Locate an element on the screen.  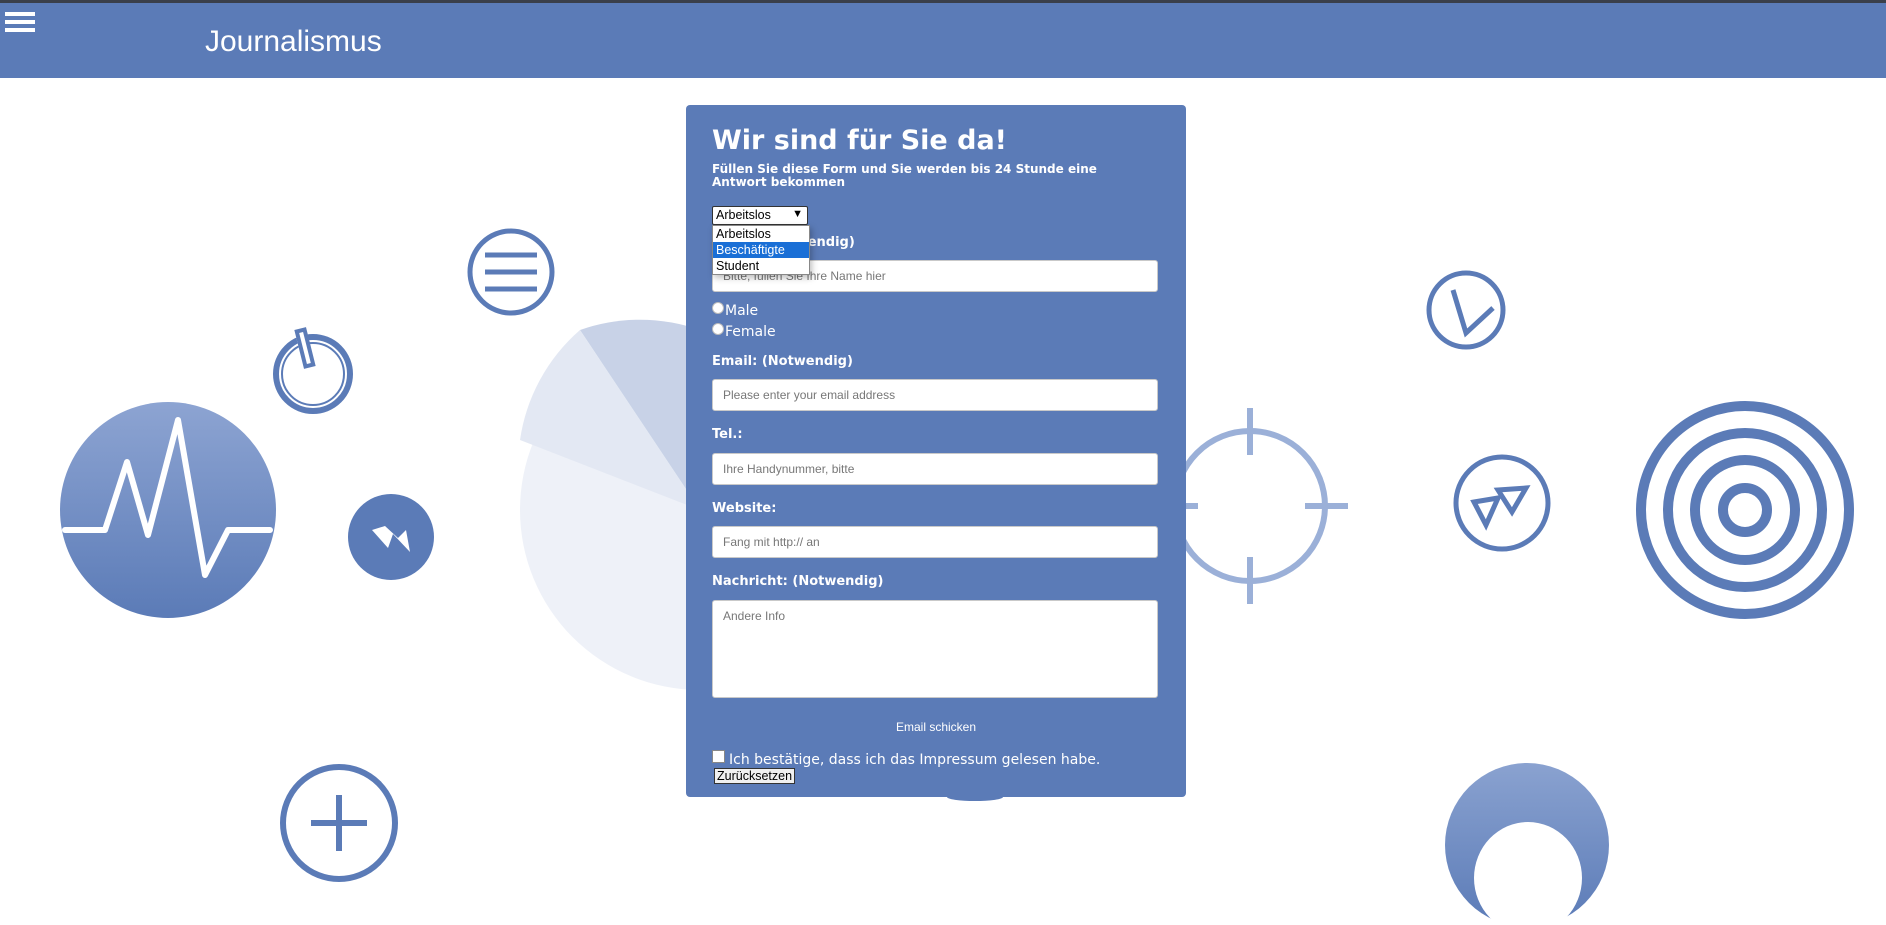
send-email-button: Email schicken is located at coordinates (936, 727).